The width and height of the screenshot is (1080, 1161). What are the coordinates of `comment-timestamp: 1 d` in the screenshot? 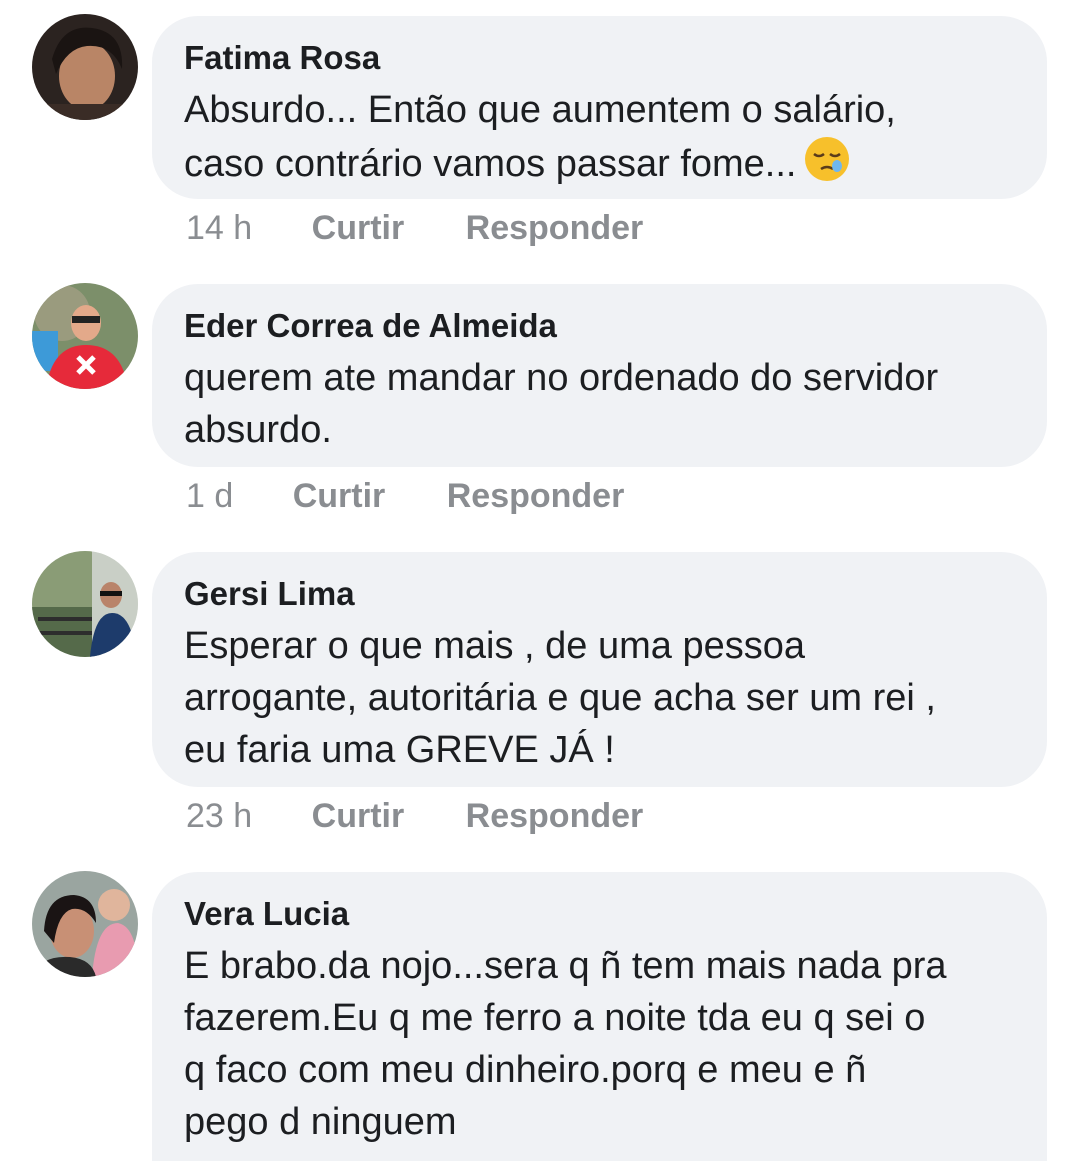 It's located at (209, 496).